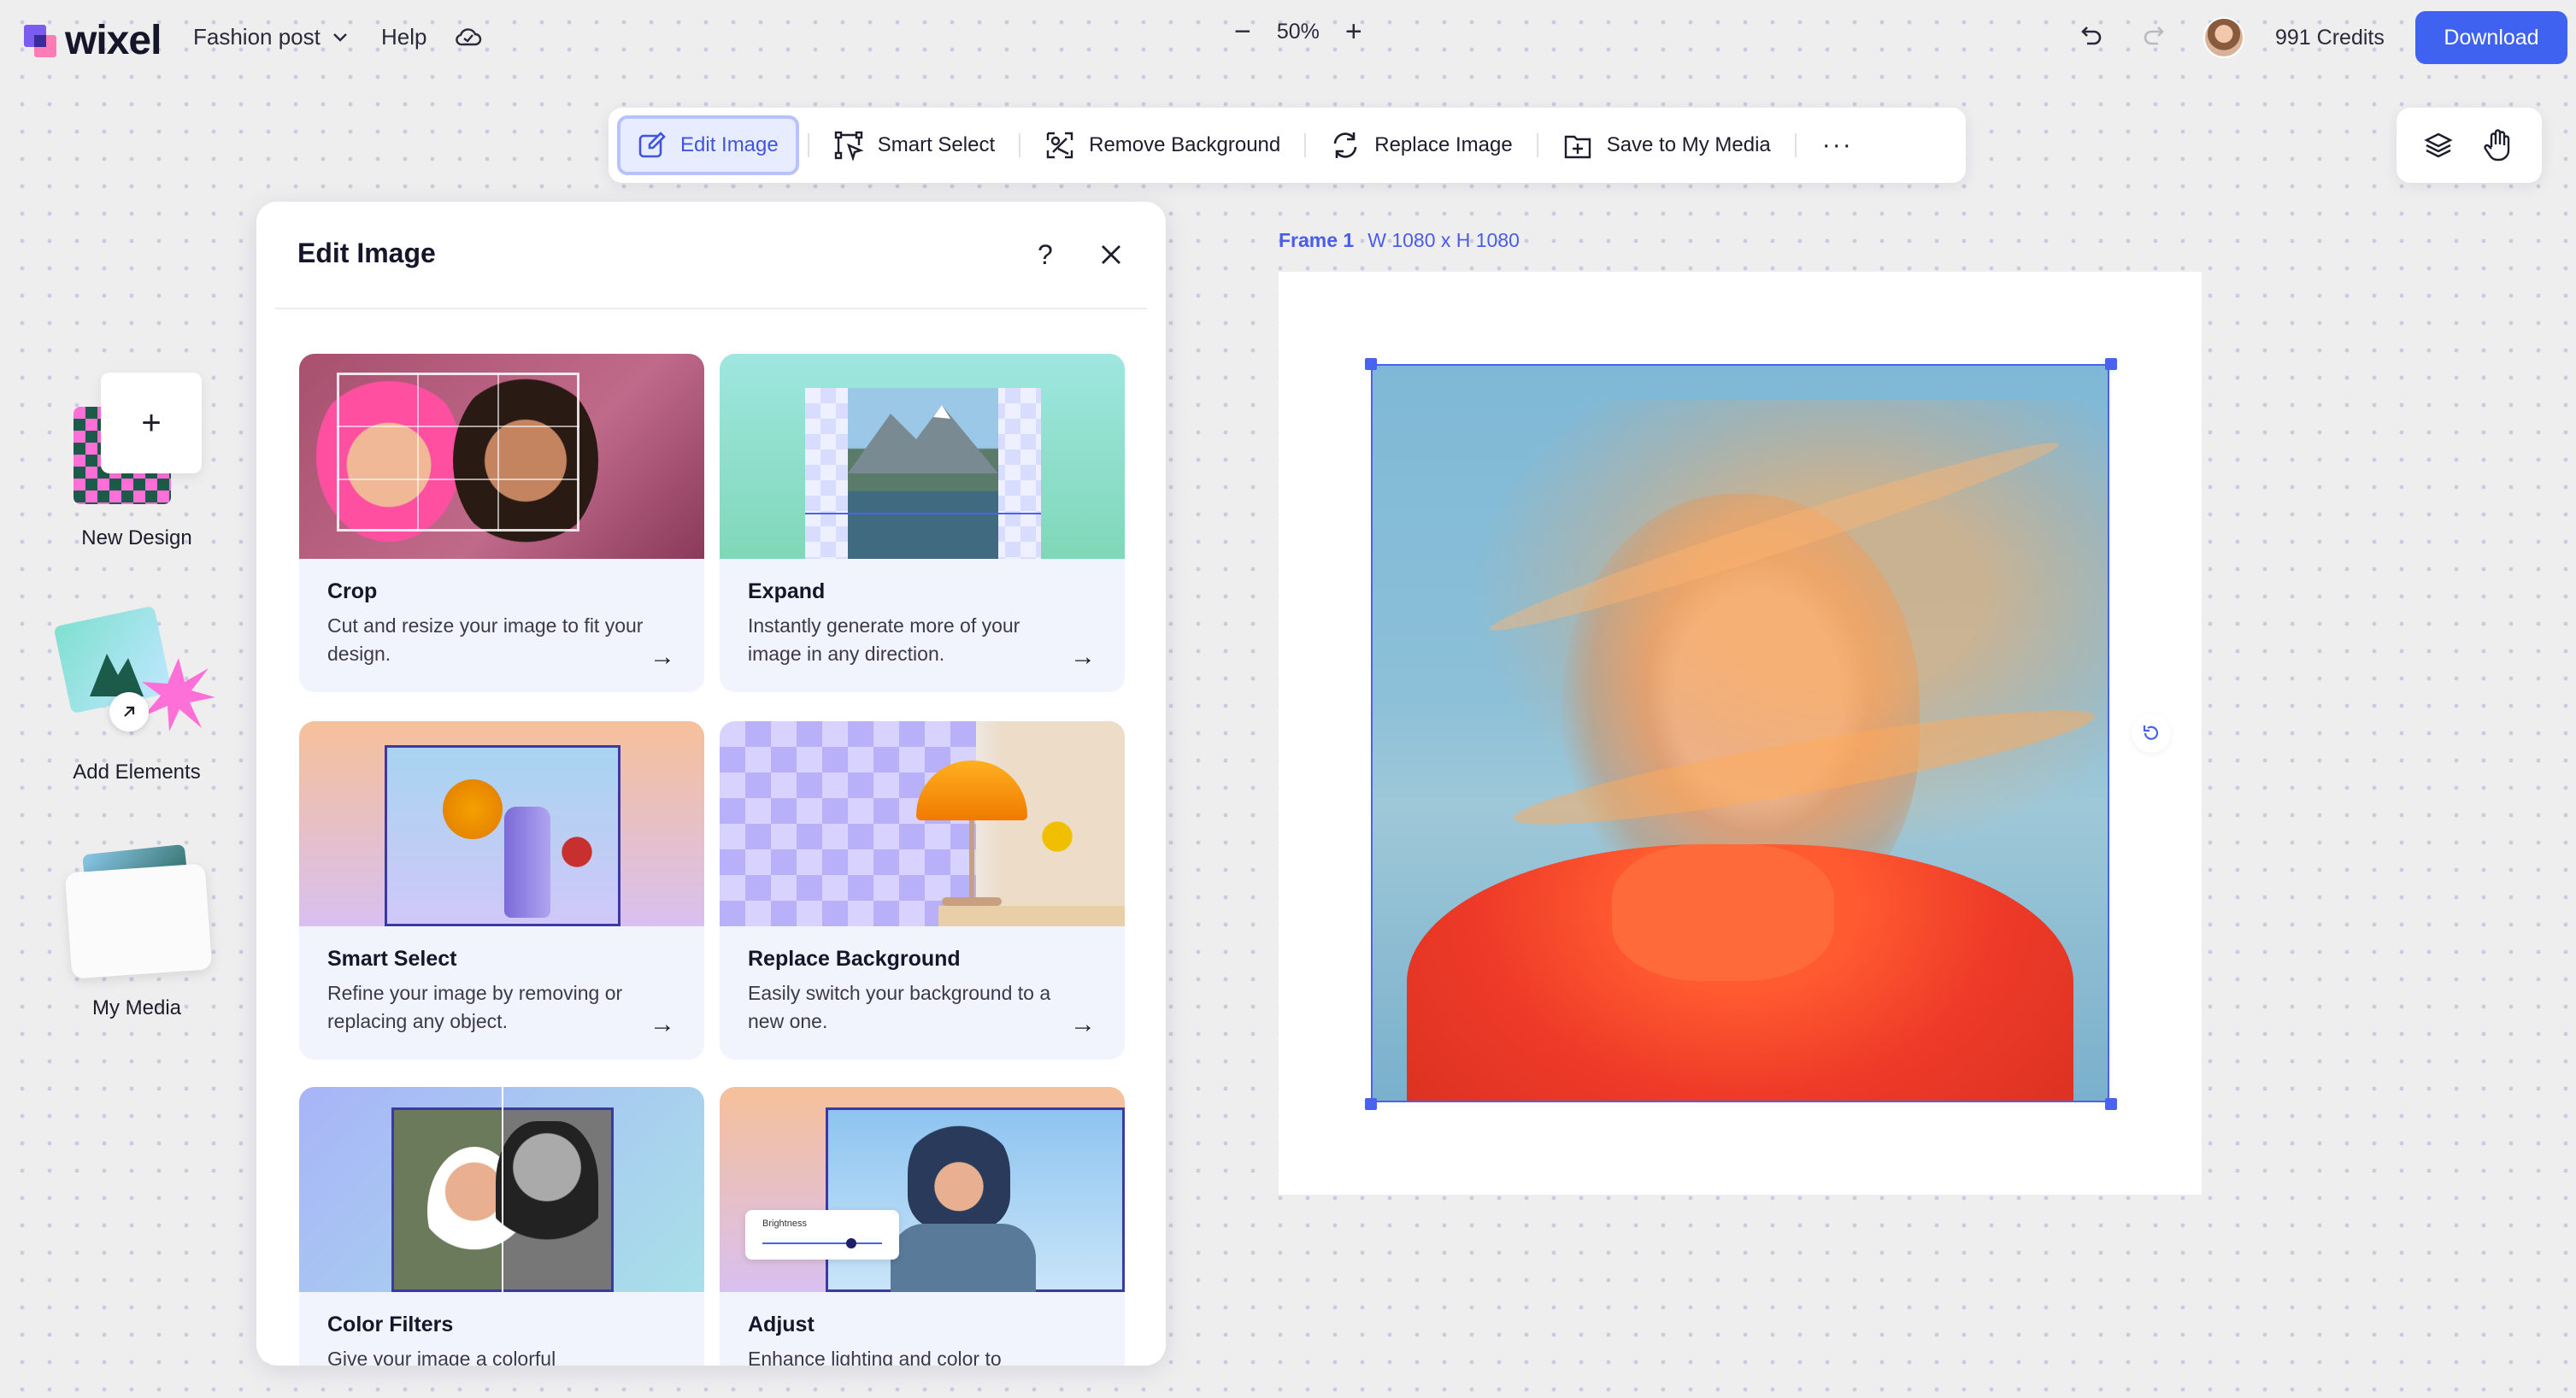 Image resolution: width=2576 pixels, height=1398 pixels. What do you see at coordinates (366, 253) in the screenshot?
I see `panel-title: Edit Image` at bounding box center [366, 253].